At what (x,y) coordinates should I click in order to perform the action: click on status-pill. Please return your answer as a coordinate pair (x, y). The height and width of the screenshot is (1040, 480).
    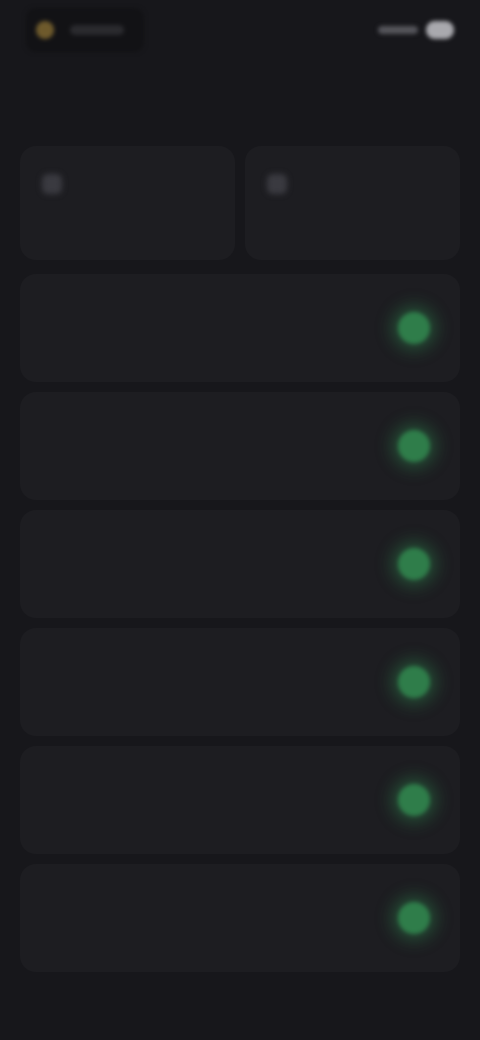
    Looking at the image, I should click on (97, 30).